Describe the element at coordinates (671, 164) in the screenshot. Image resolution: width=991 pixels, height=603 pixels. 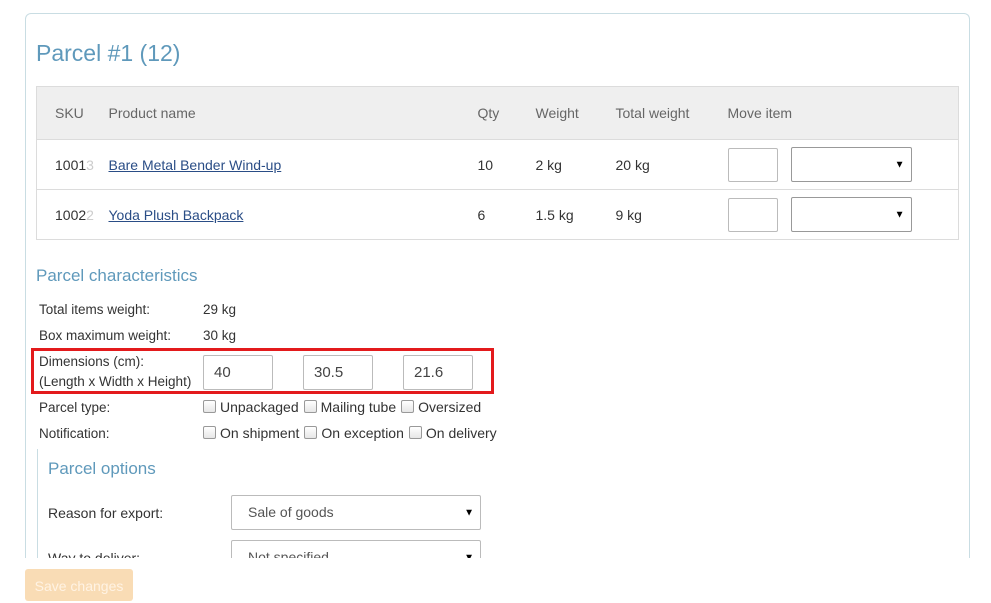
I see `total-weight-cell: 20 kg` at that location.